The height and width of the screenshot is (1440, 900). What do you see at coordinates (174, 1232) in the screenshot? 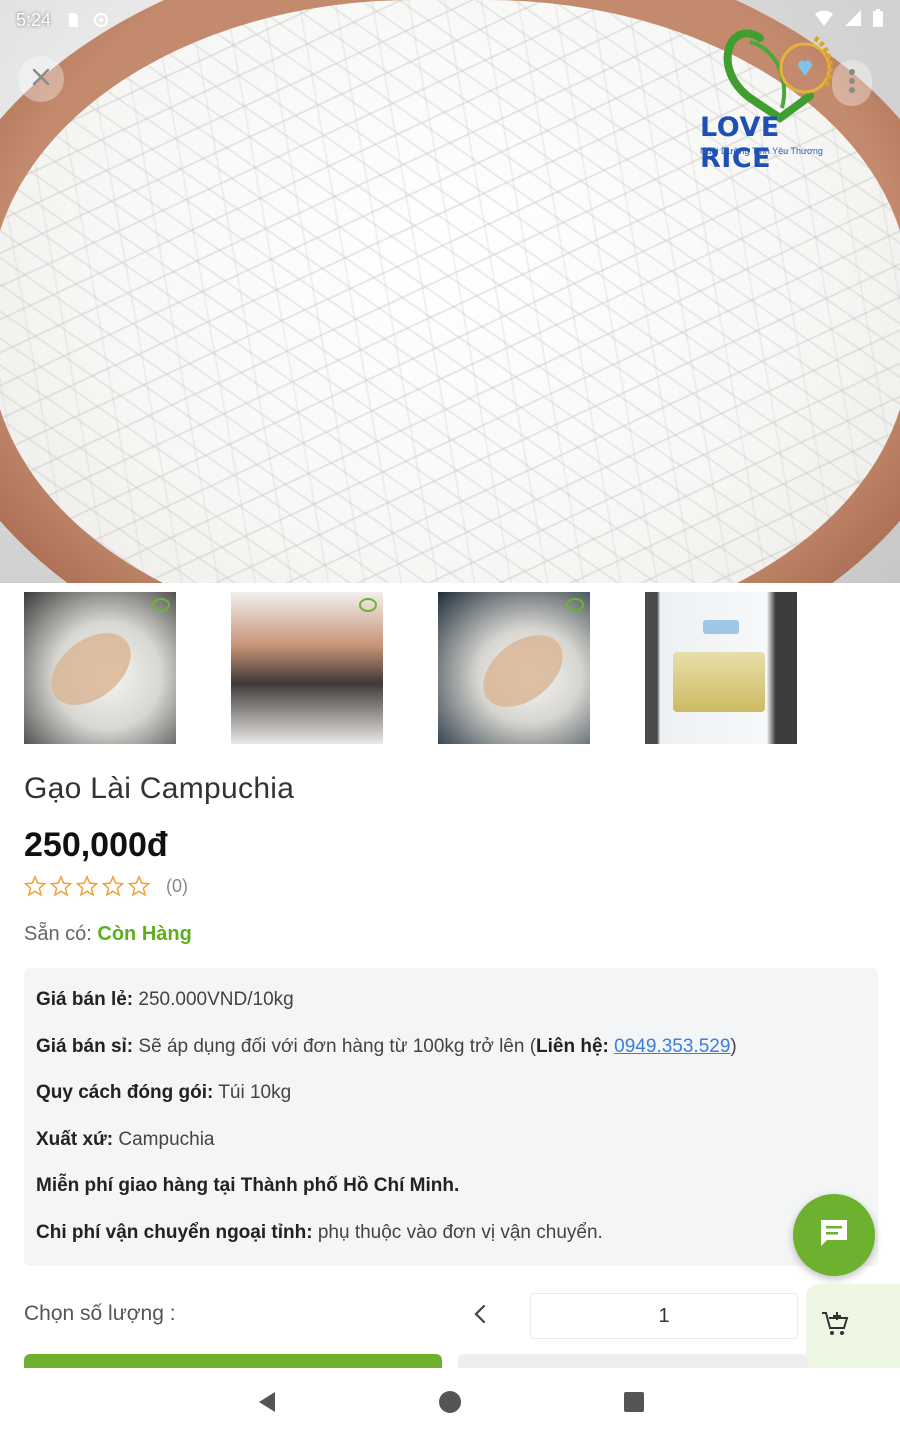
I see `shipping-cost-label: Chi phí vận chuyển ngoại tỉnh:` at bounding box center [174, 1232].